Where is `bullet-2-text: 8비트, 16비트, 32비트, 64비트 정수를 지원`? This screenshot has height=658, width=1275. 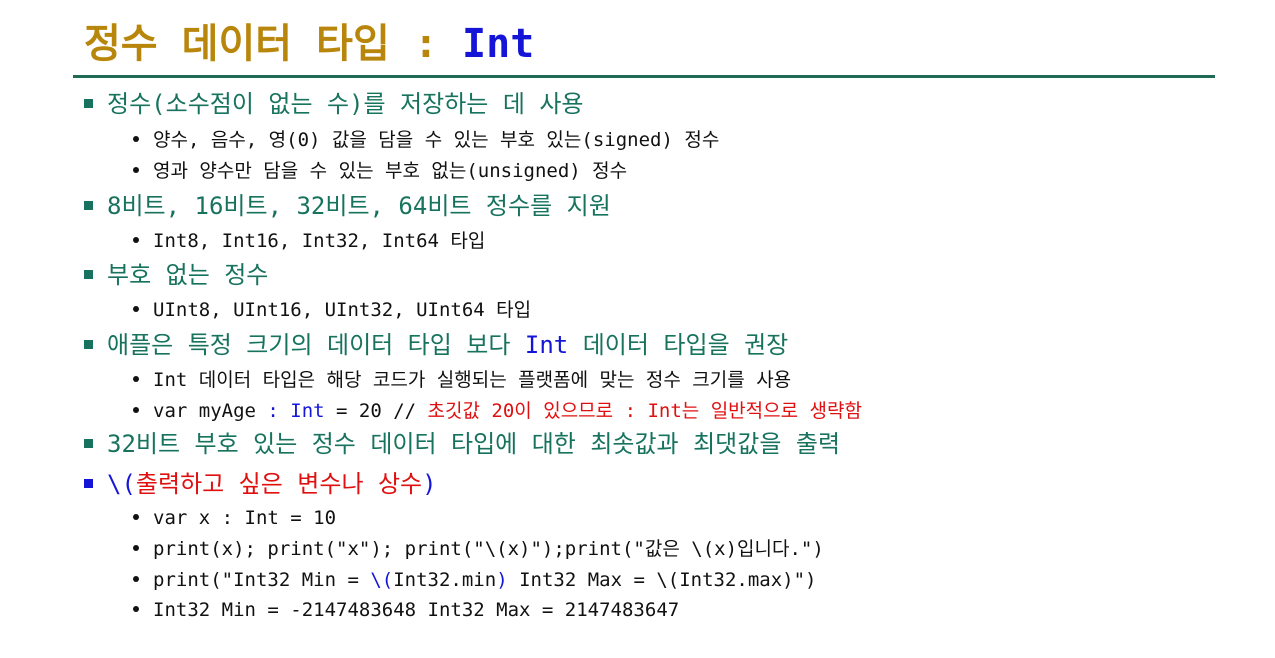
bullet-2-text: 8비트, 16비트, 32비트, 64비트 정수를 지원 is located at coordinates (359, 206).